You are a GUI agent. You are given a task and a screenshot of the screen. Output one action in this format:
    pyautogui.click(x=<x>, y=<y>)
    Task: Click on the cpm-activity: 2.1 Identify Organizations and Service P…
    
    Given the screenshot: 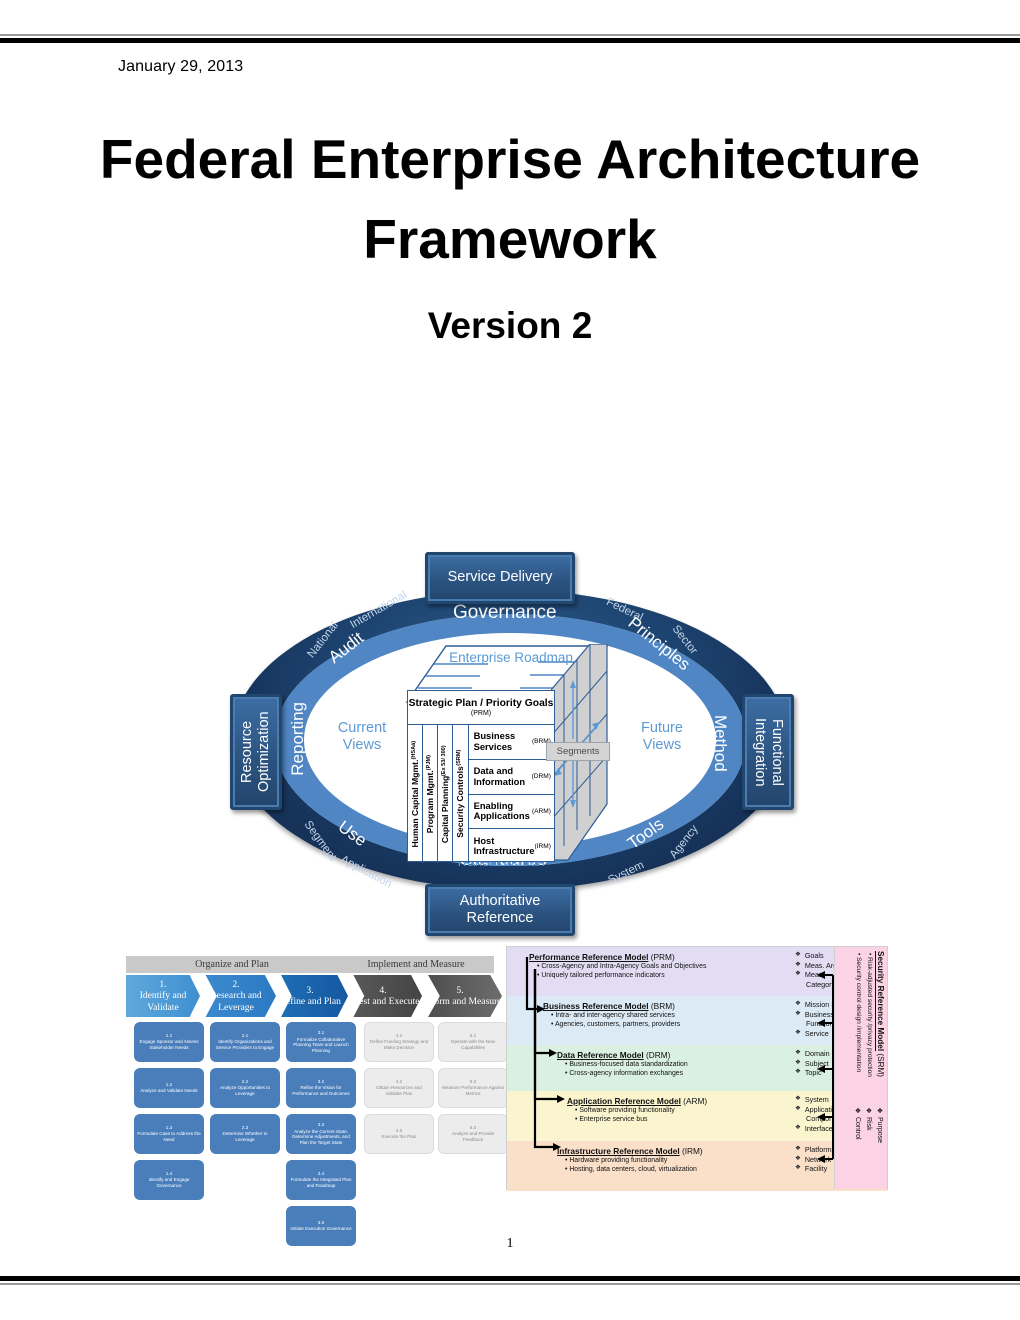 What is the action you would take?
    pyautogui.click(x=245, y=1042)
    